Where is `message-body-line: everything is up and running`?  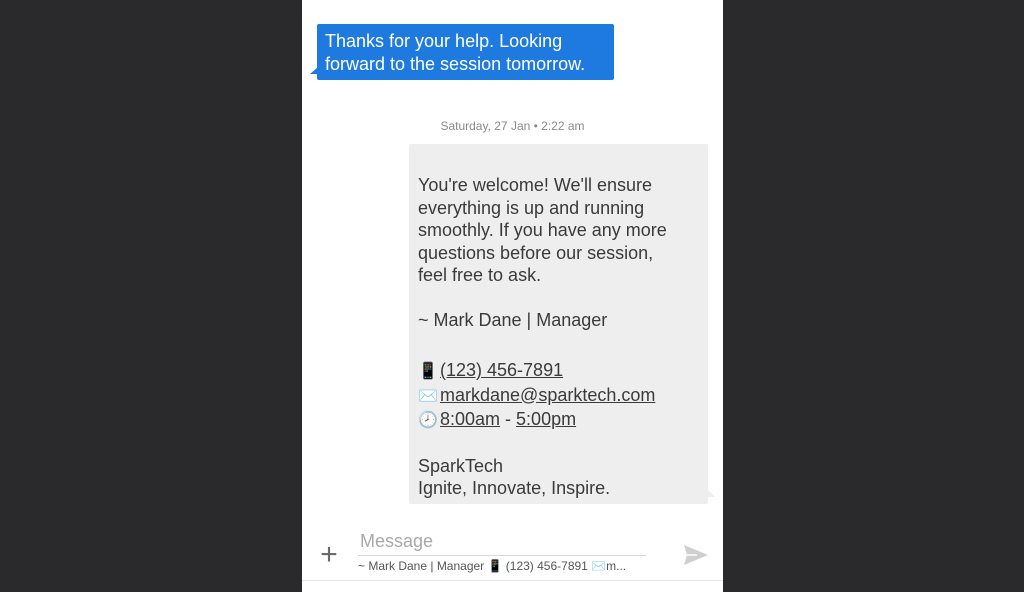 message-body-line: everything is up and running is located at coordinates (531, 207).